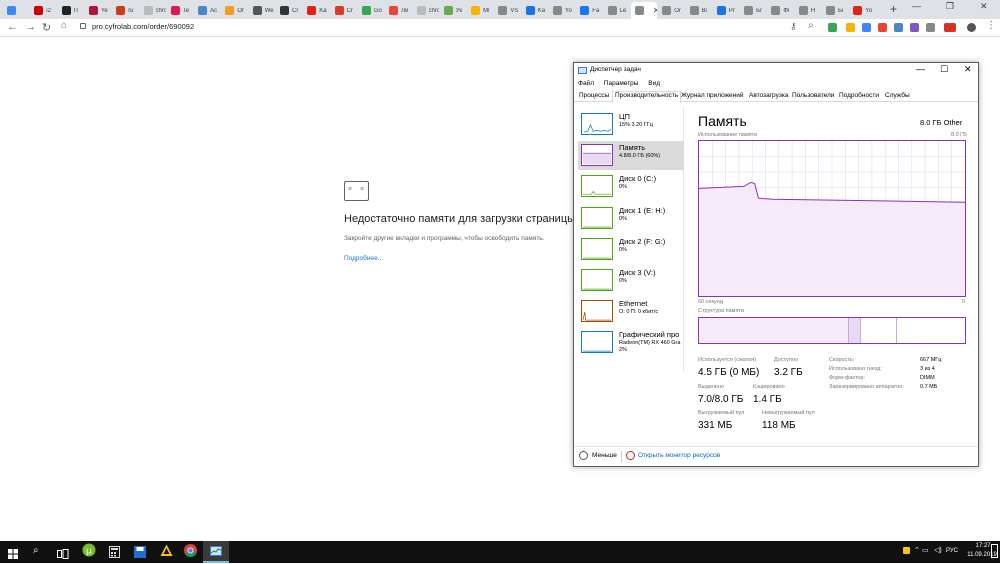  I want to click on maximize-icon: ❐, so click(950, 6).